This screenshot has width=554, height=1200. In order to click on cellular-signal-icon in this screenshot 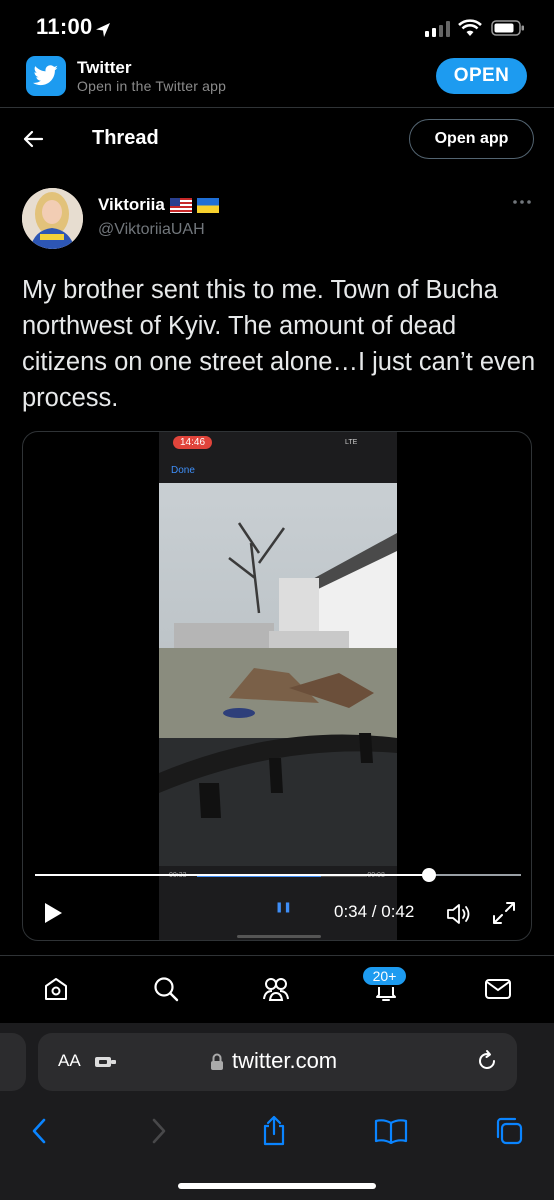, I will do `click(437, 29)`.